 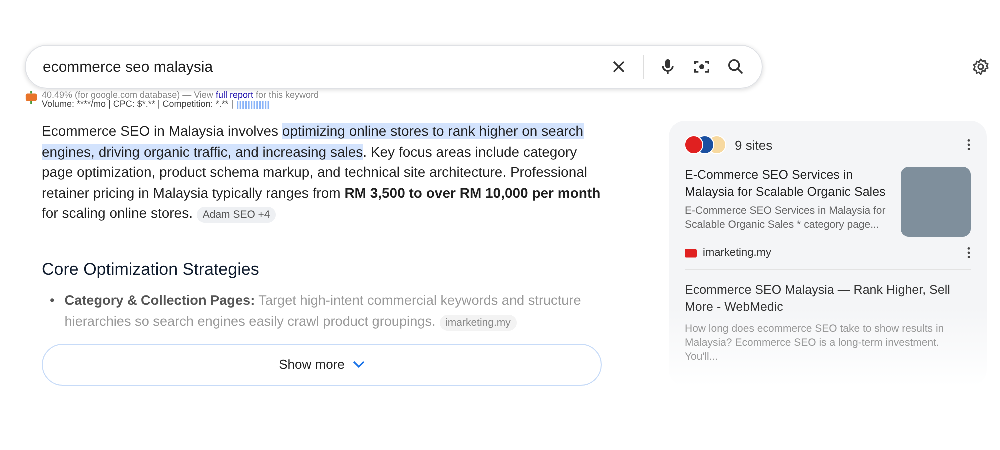 I want to click on source-title: E-Commerce SEO Services in Malaysia for Scalable Organic Sales, so click(x=788, y=184).